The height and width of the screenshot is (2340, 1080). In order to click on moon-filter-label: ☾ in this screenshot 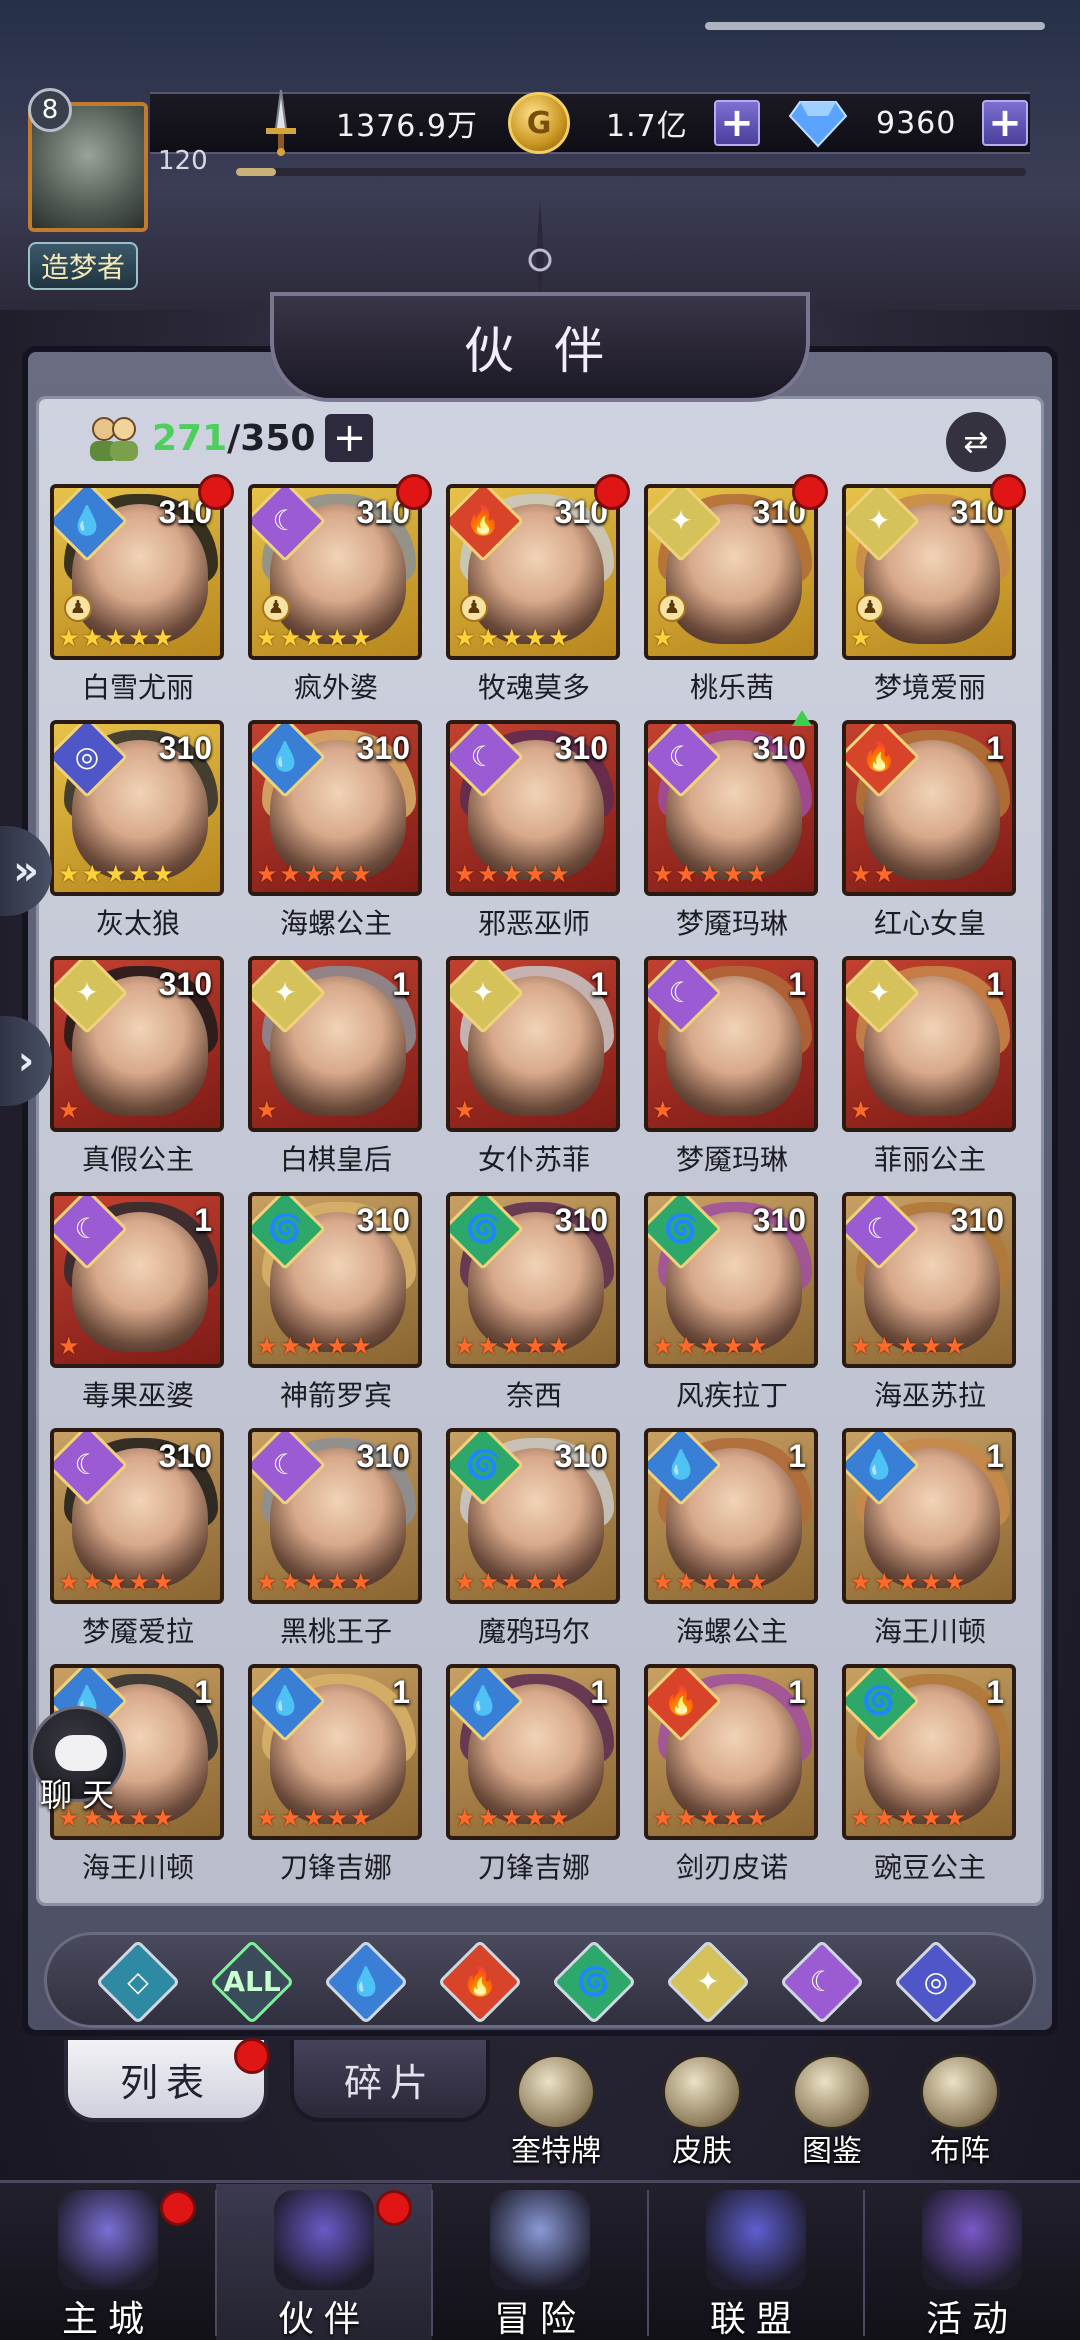, I will do `click(822, 1981)`.